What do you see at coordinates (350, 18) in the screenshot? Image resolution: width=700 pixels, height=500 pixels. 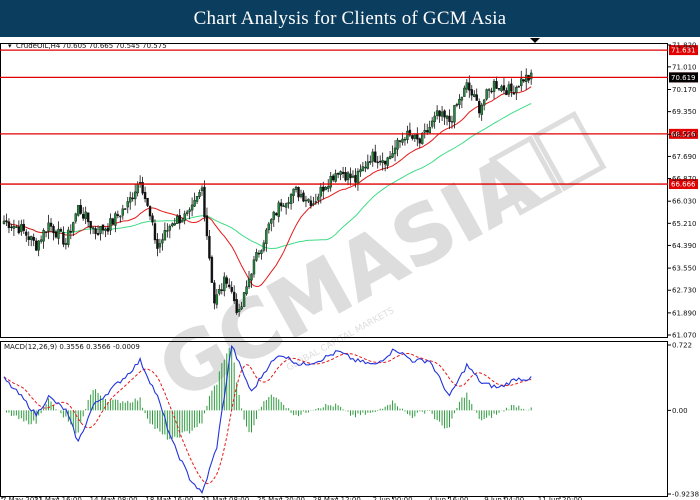 I see `chart-title: Chart Analysis for Clients of GCM Asia` at bounding box center [350, 18].